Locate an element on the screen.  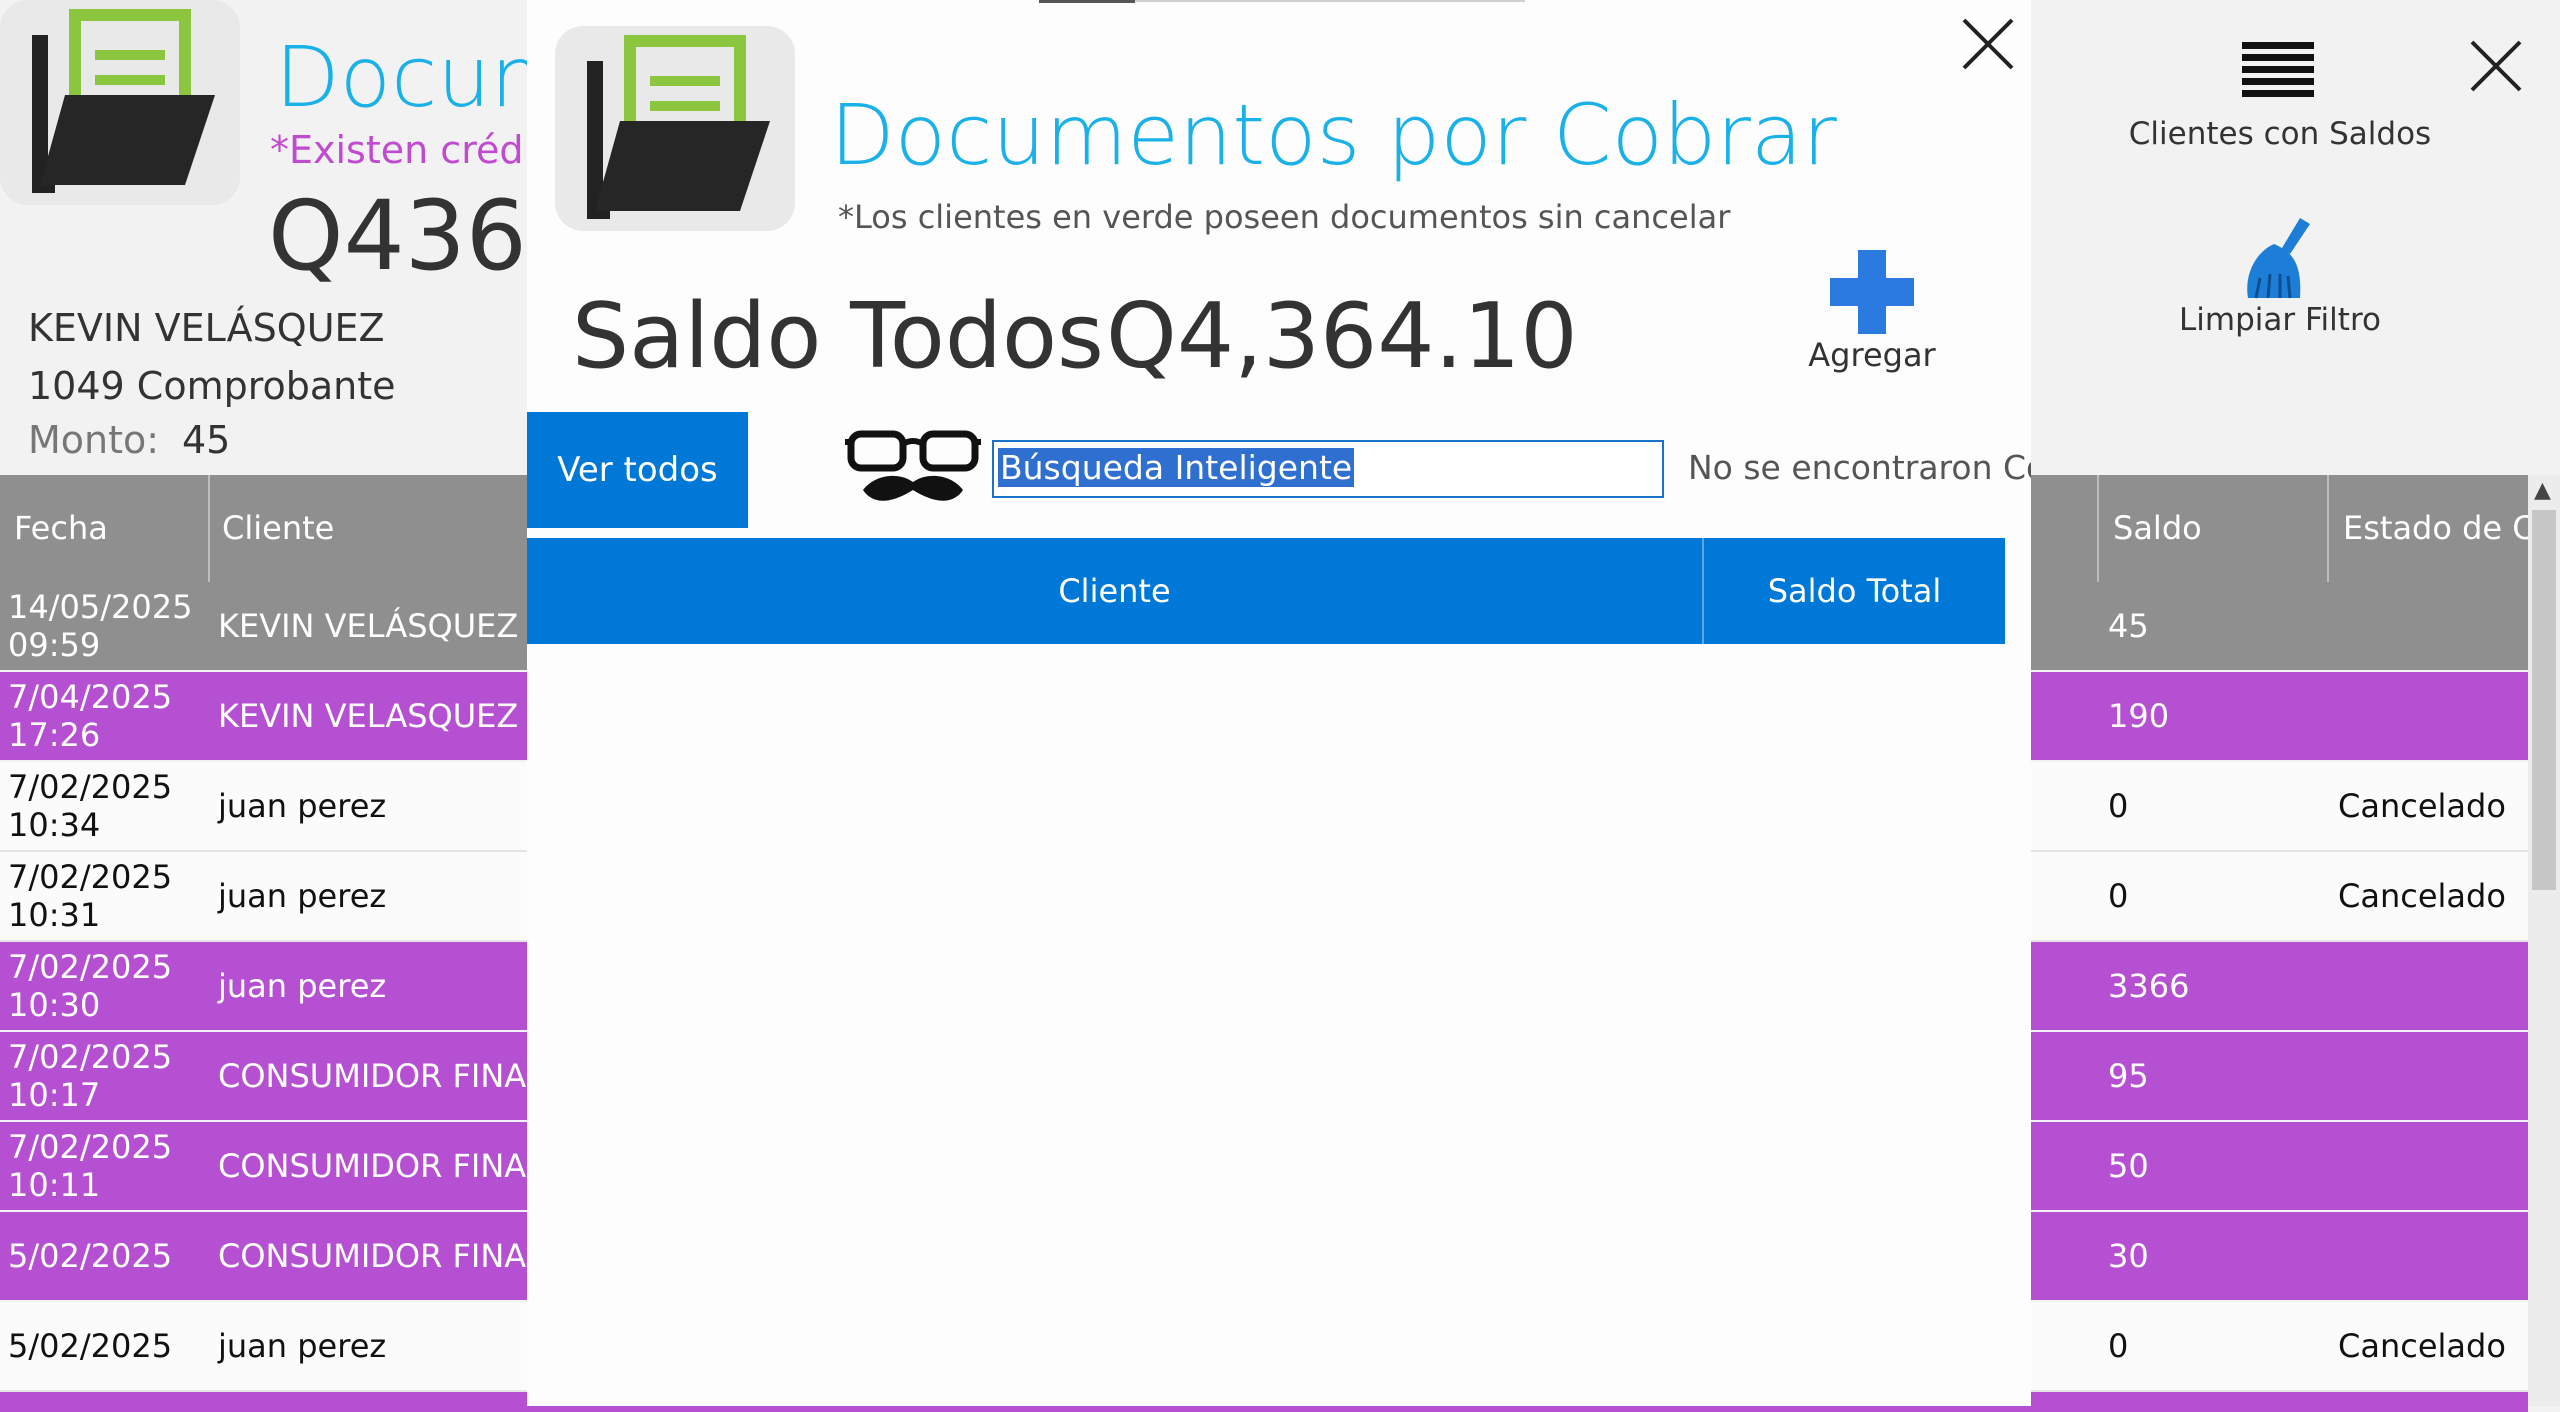
background-table-header: Fecha Cliente is located at coordinates (263, 528).